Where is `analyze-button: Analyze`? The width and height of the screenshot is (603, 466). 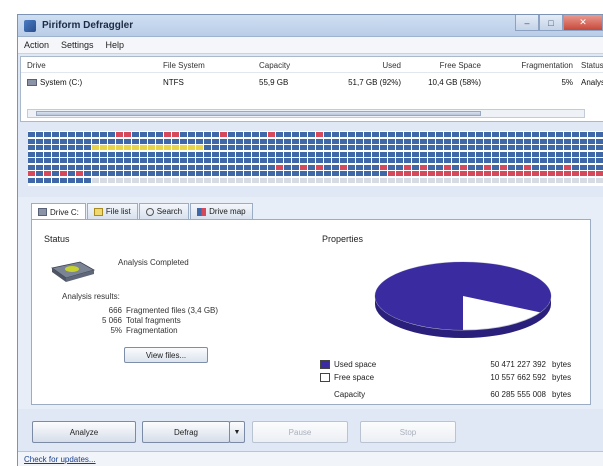 analyze-button: Analyze is located at coordinates (84, 432).